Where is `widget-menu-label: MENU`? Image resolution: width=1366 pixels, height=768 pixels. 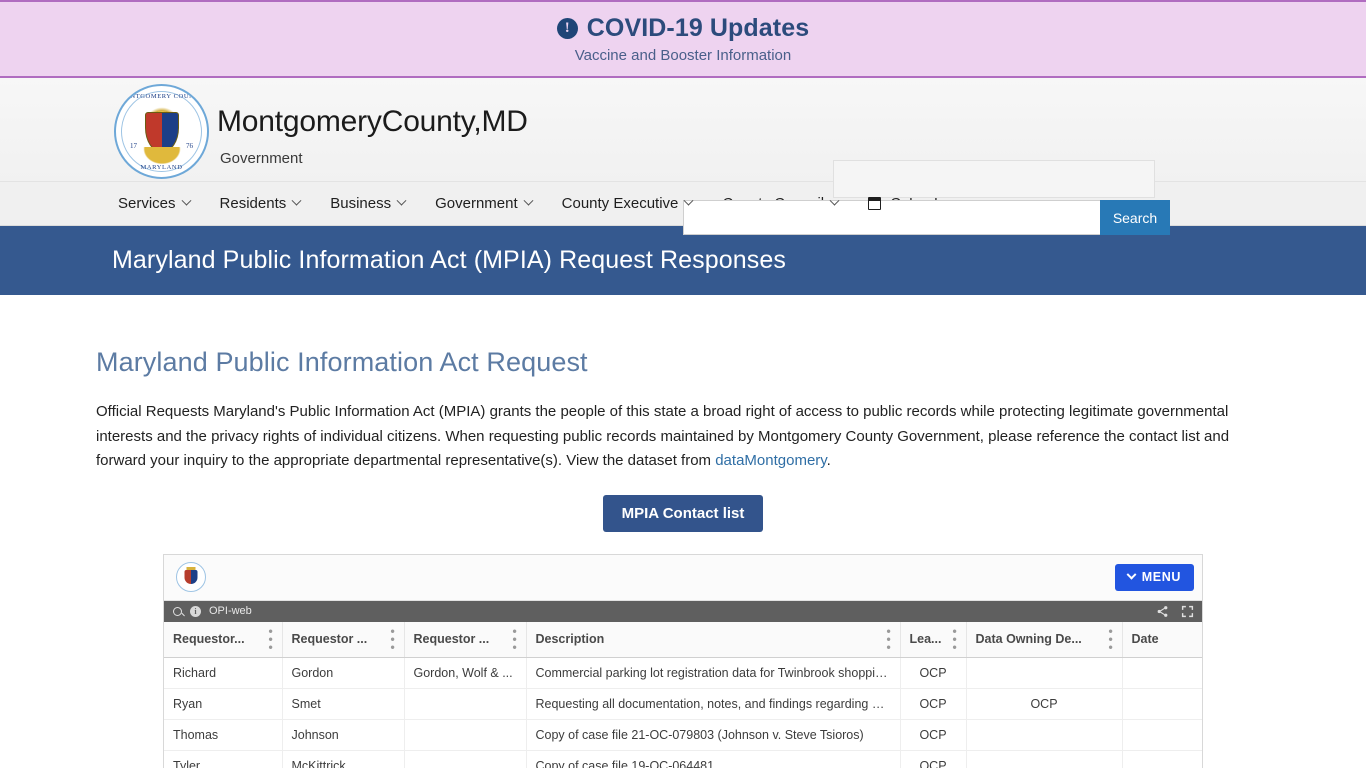
widget-menu-label: MENU is located at coordinates (1161, 577).